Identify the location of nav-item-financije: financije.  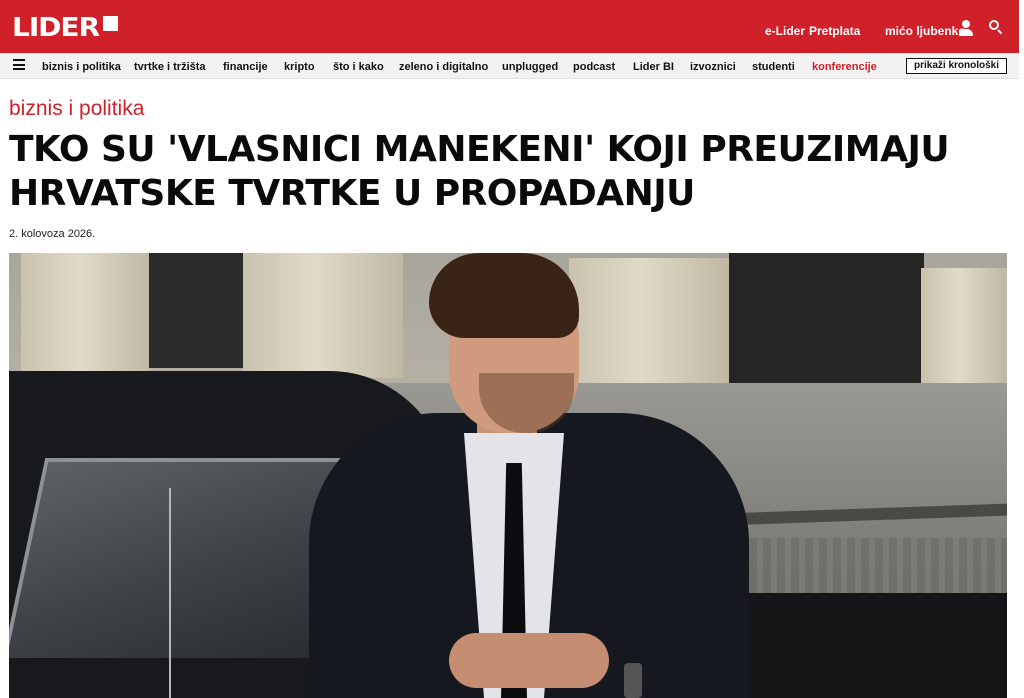
(245, 67).